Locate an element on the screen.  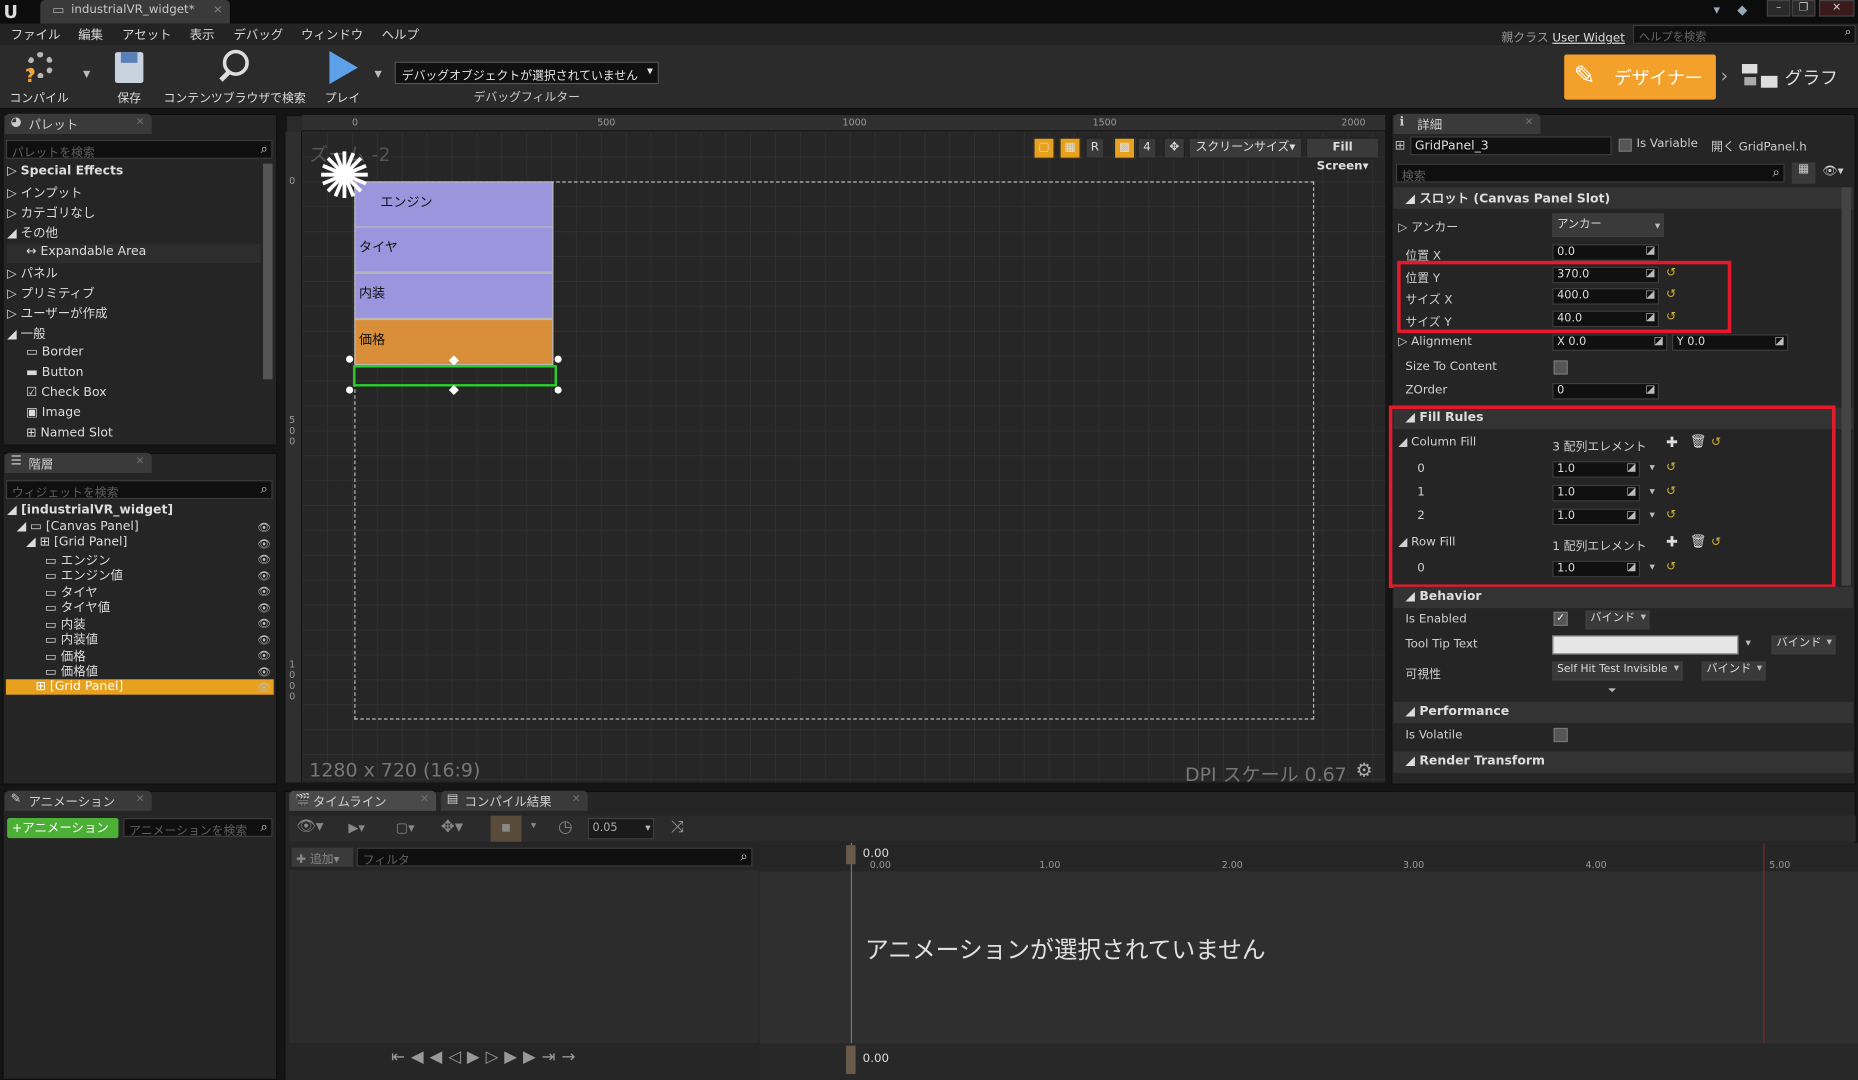
selected-grid-panel-outline is located at coordinates (455, 376).